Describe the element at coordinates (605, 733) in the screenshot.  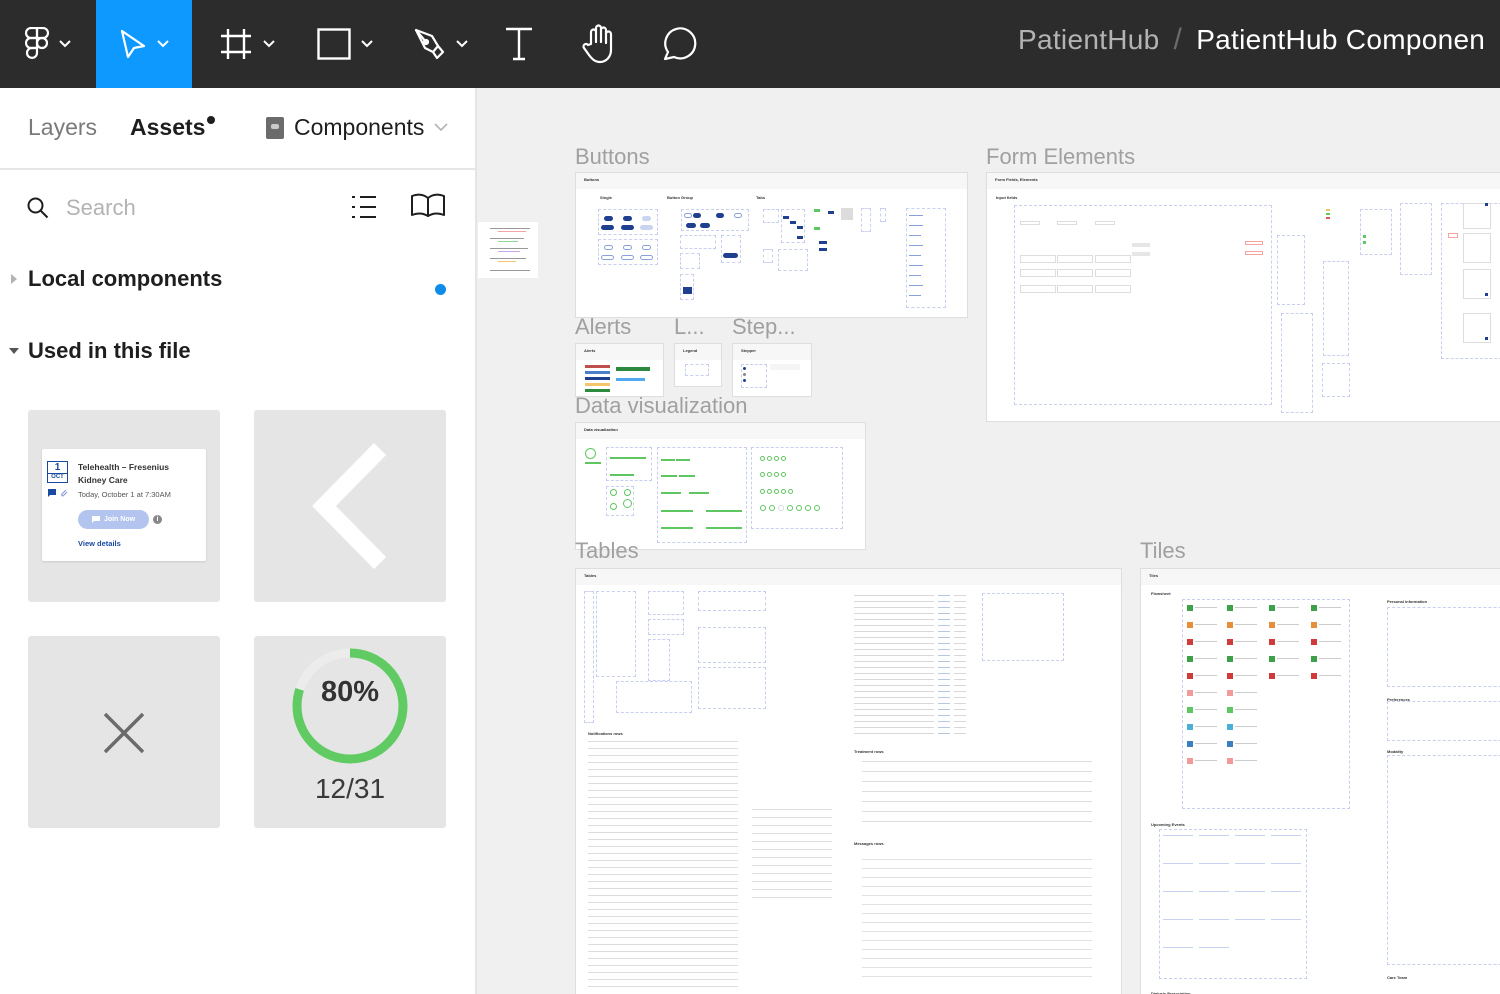
I see `subsection-label: Notifications rows` at that location.